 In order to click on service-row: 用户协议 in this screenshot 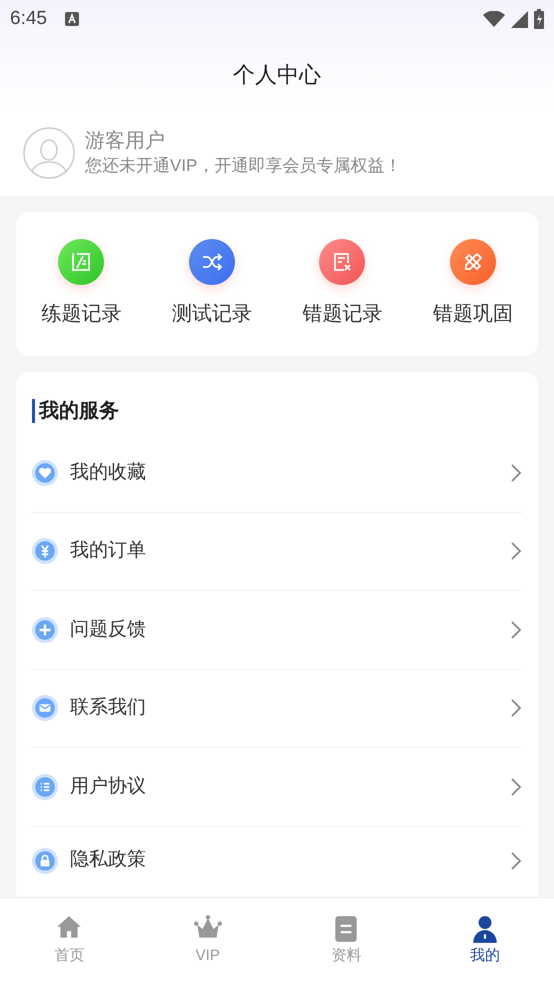, I will do `click(277, 787)`.